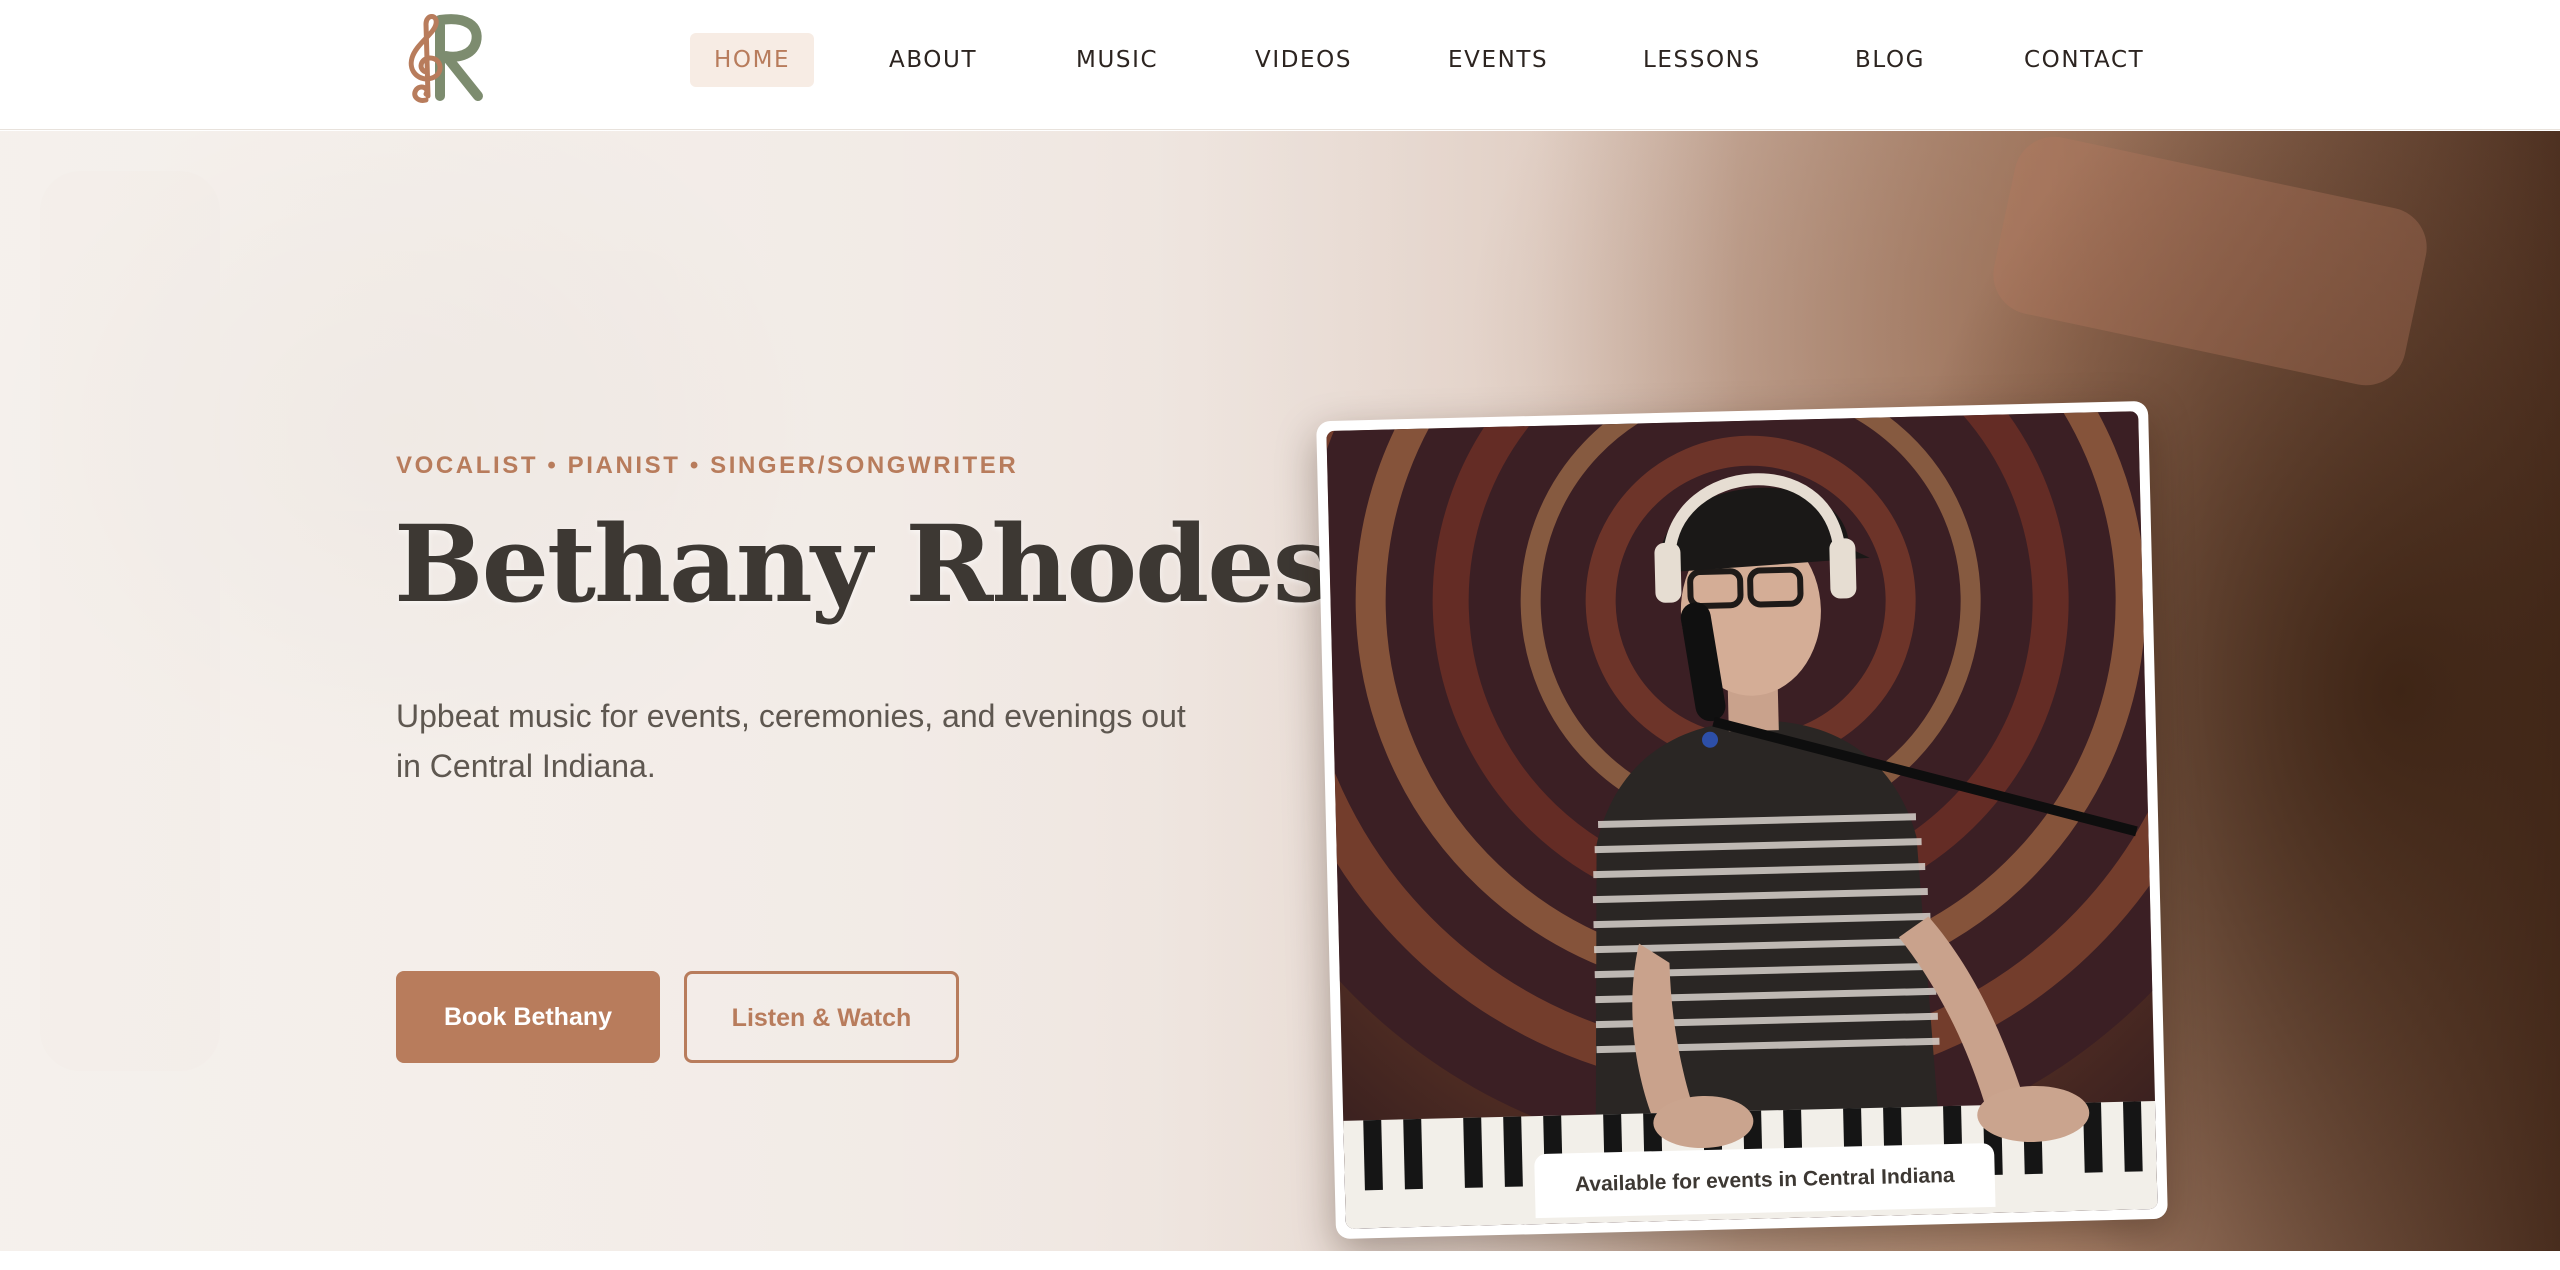 This screenshot has height=1270, width=2560. Describe the element at coordinates (1498, 60) in the screenshot. I see `nav-events: EVENTS` at that location.